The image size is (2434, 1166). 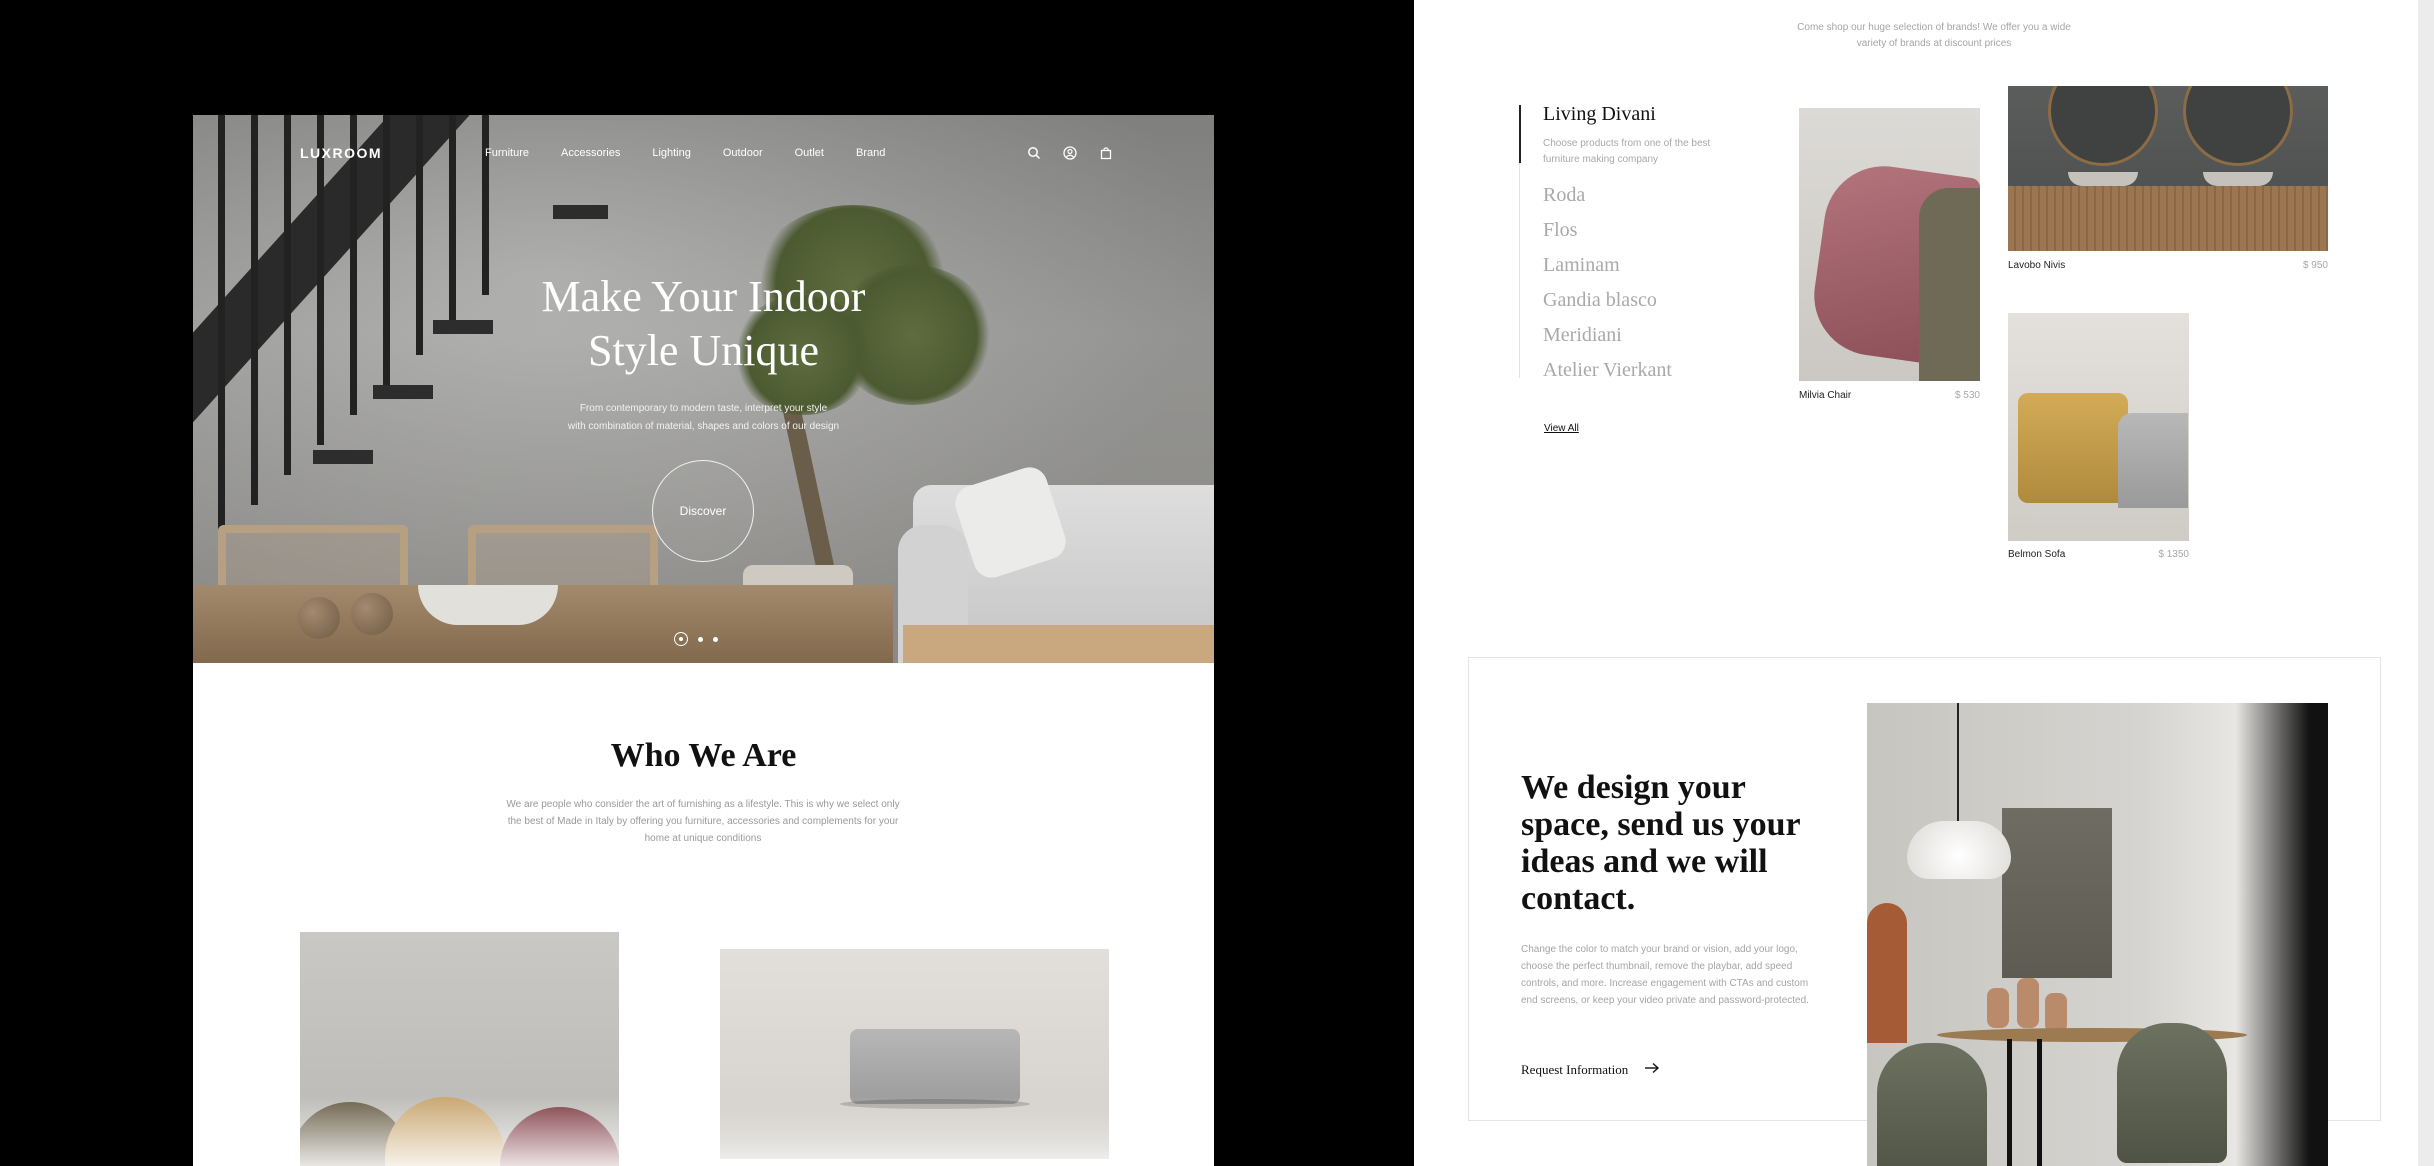 I want to click on brand-item-meridiani: Meridiani, so click(x=1607, y=335).